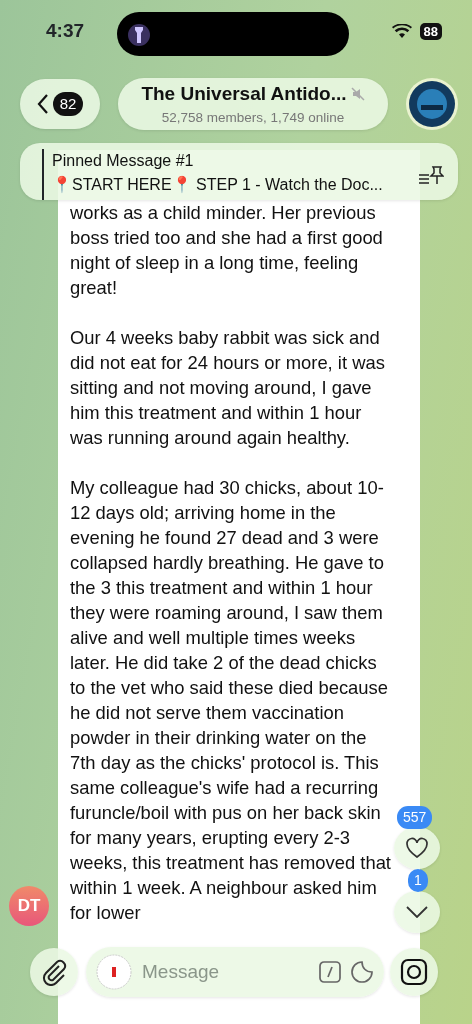  I want to click on camera-icon, so click(414, 972).